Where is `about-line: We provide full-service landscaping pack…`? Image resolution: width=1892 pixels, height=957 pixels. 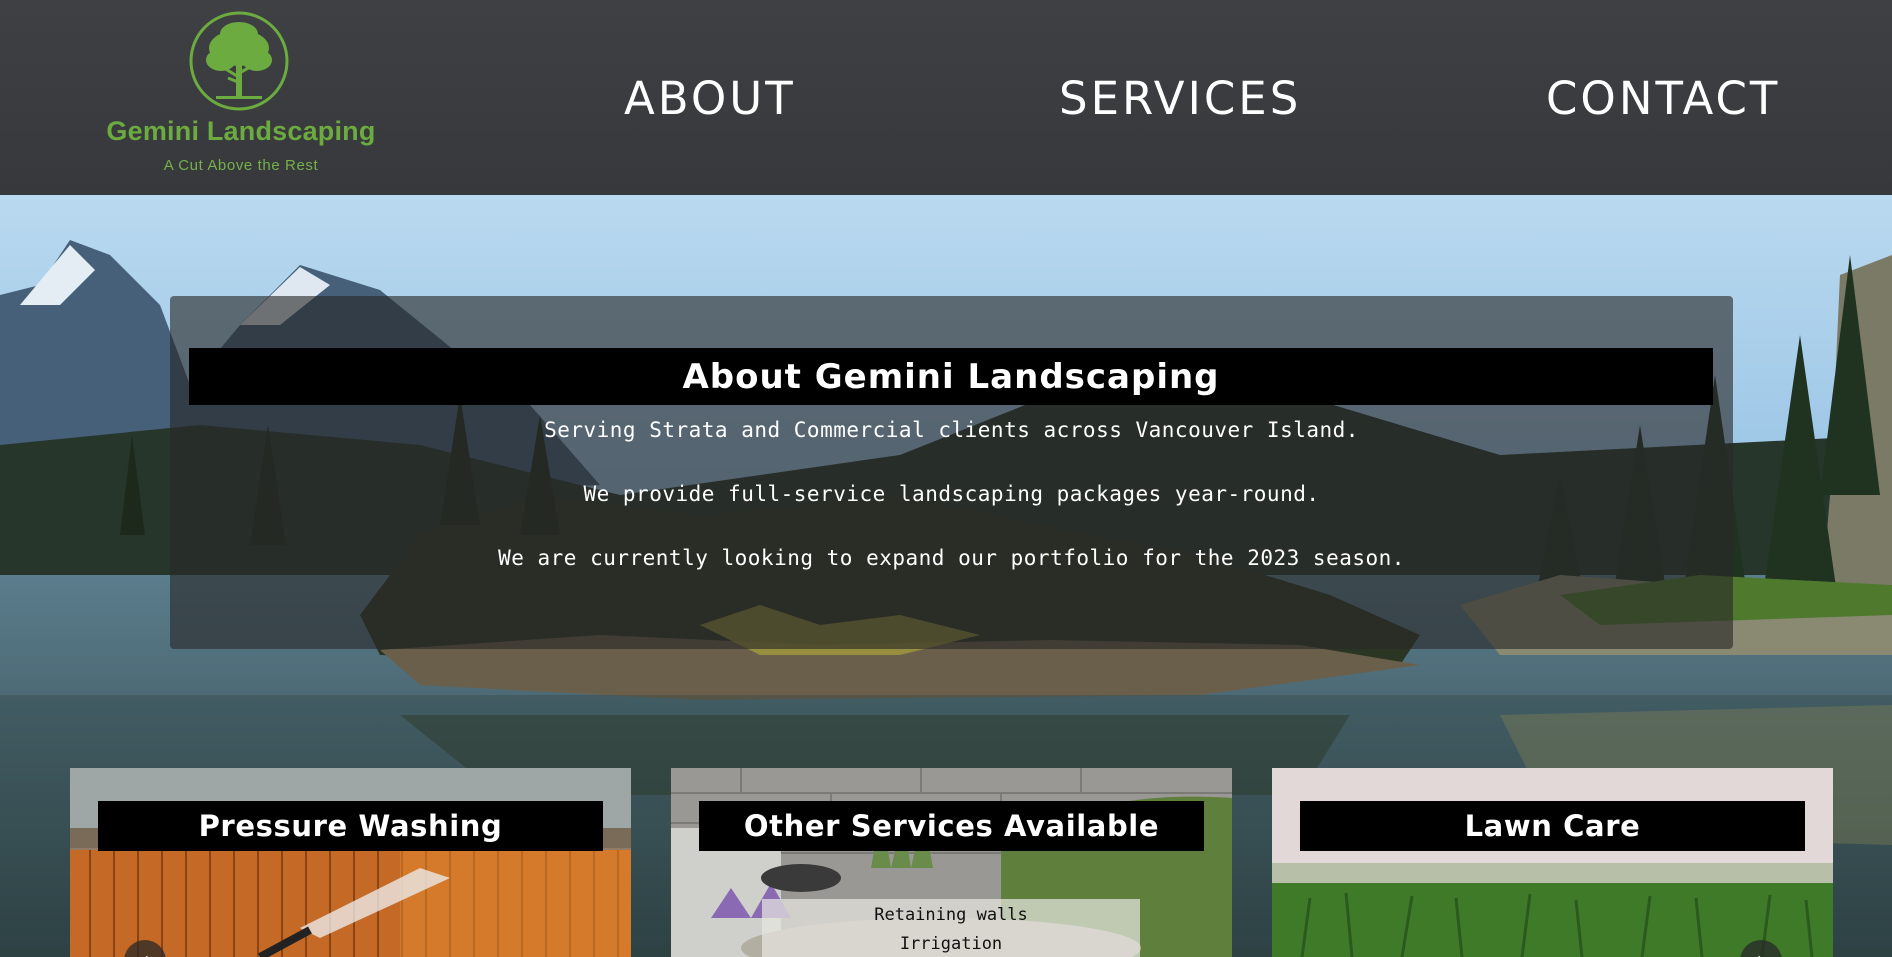
about-line: We provide full-service landscaping pack… is located at coordinates (951, 494).